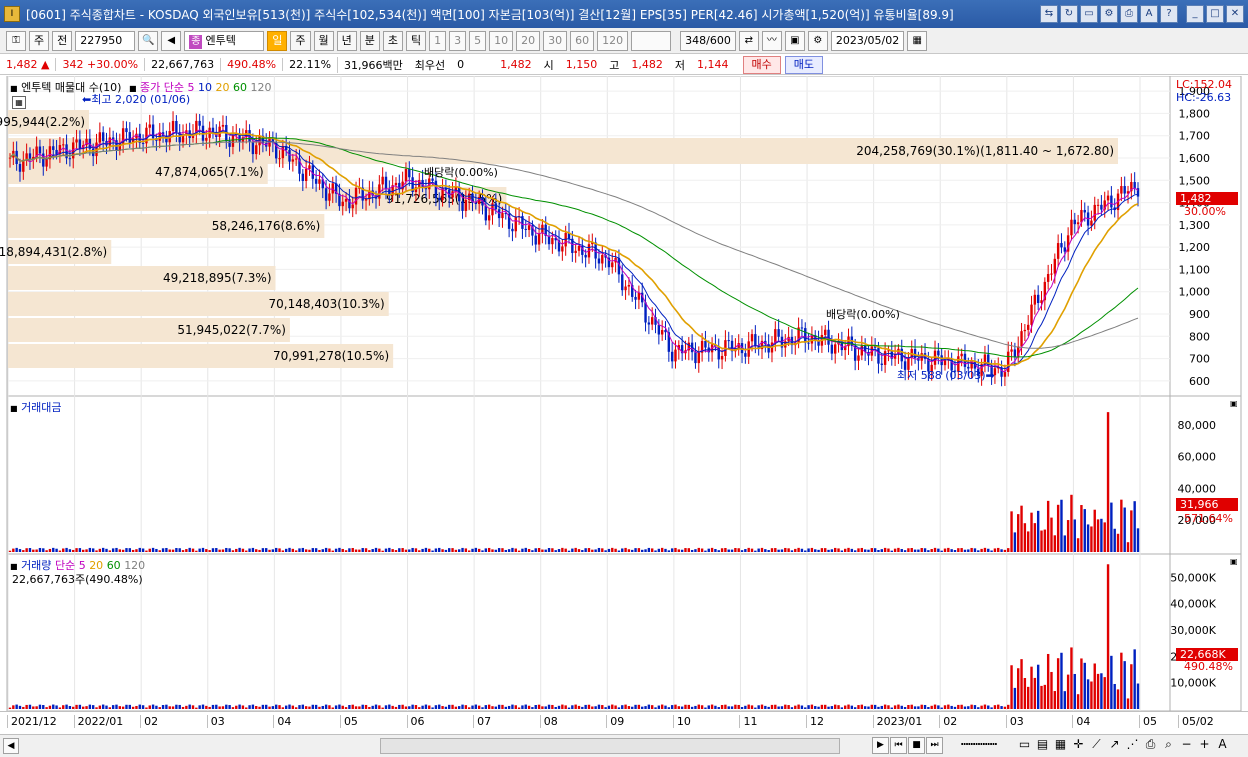  I want to click on zoom-slider-icon: ┅┅┅┅┅, so click(979, 744).